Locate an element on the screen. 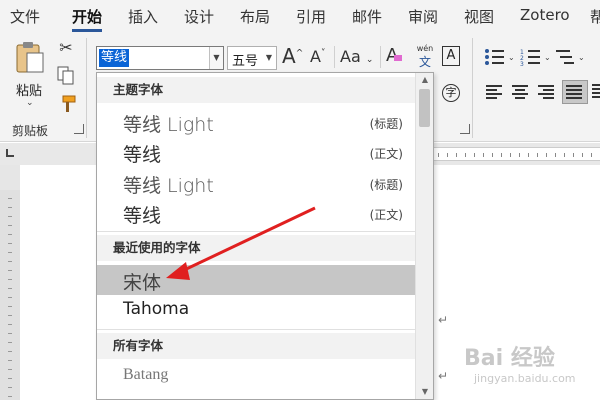 The height and width of the screenshot is (400, 600). tab-layout: 布局 is located at coordinates (255, 16).